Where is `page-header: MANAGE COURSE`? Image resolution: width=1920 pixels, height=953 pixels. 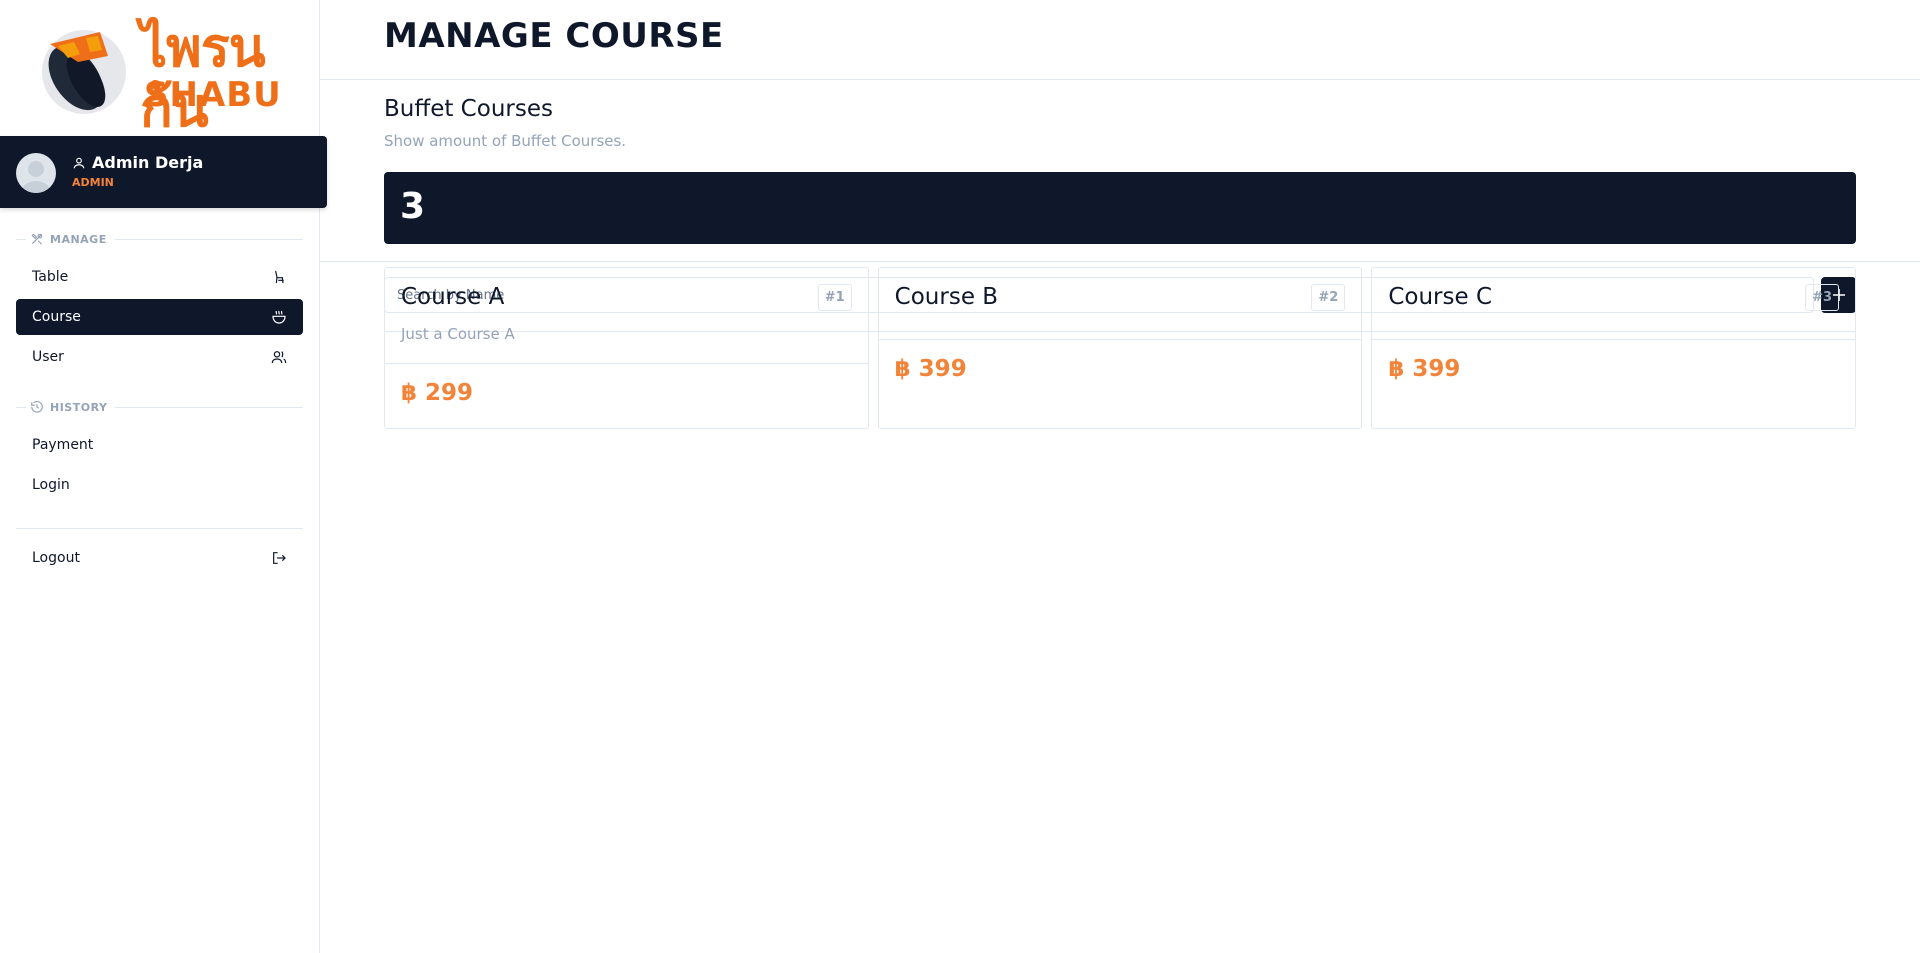 page-header: MANAGE COURSE is located at coordinates (1120, 40).